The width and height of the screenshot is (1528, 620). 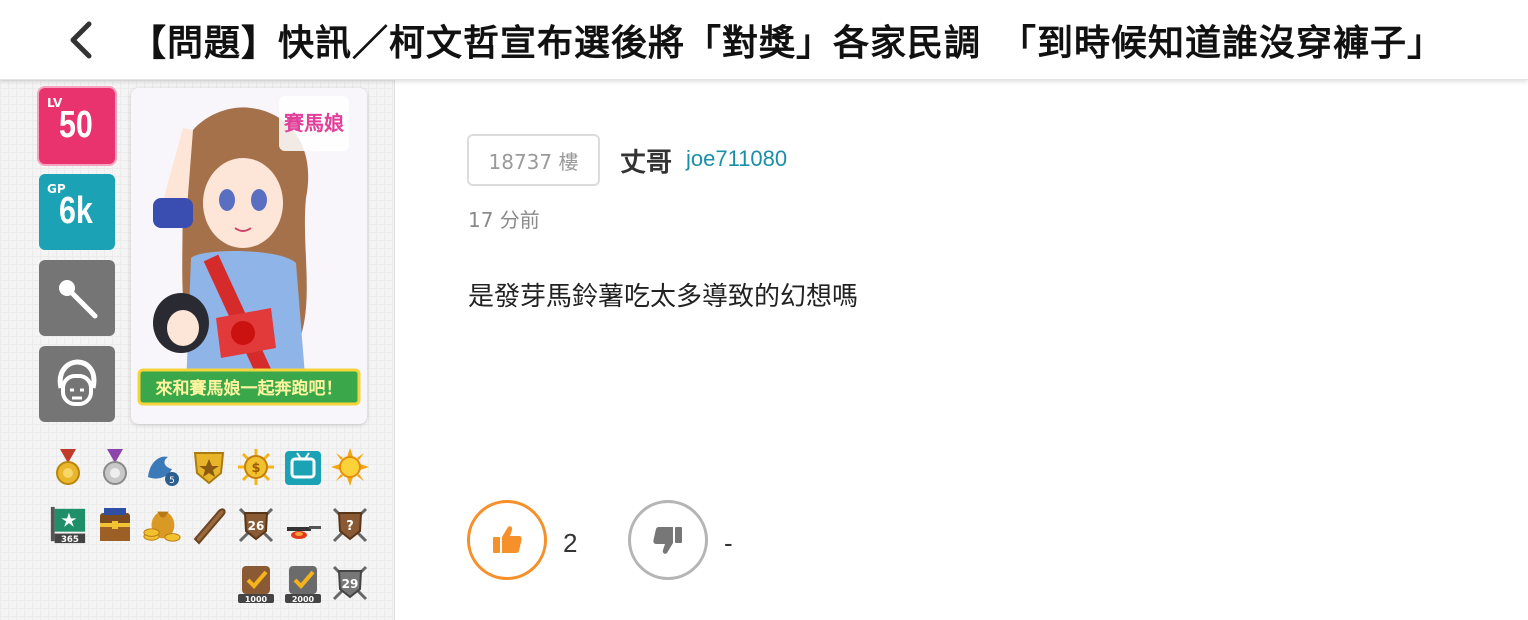 I want to click on tv-badge-icon, so click(x=303, y=467).